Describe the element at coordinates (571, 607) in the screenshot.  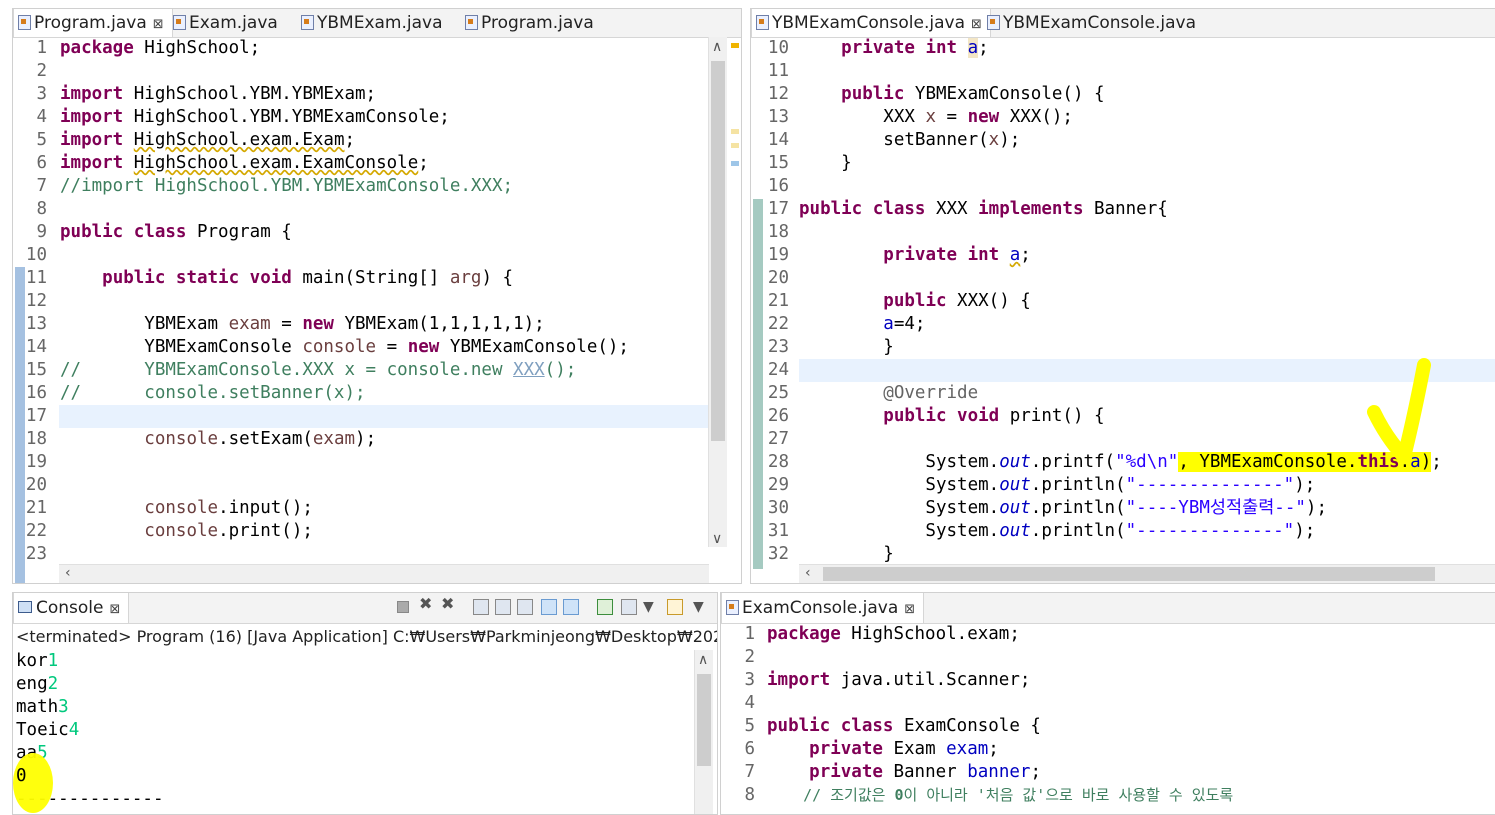
I see `show-on-error-icon` at that location.